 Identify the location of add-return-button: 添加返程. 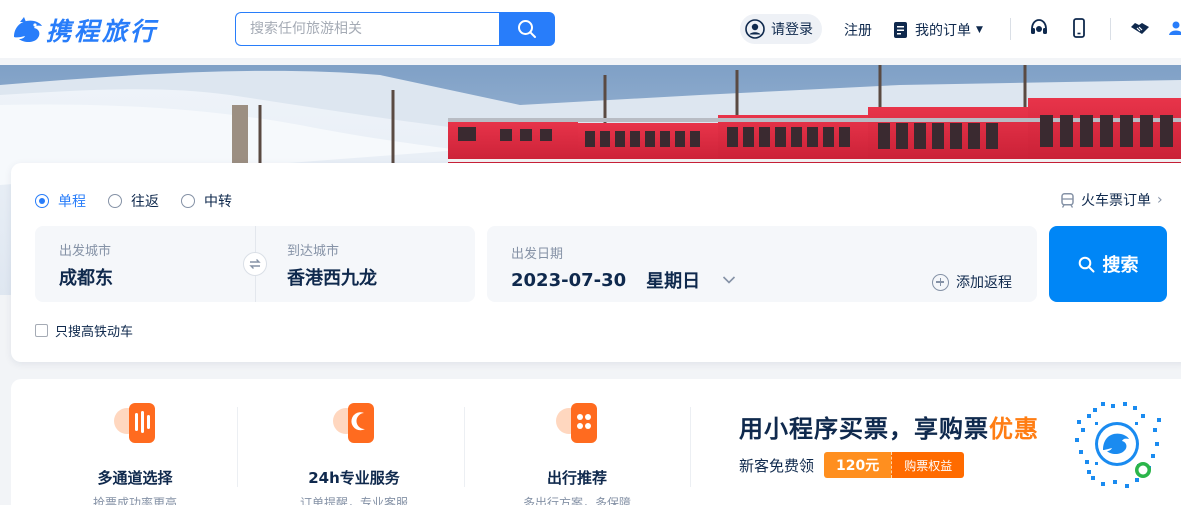
(972, 282).